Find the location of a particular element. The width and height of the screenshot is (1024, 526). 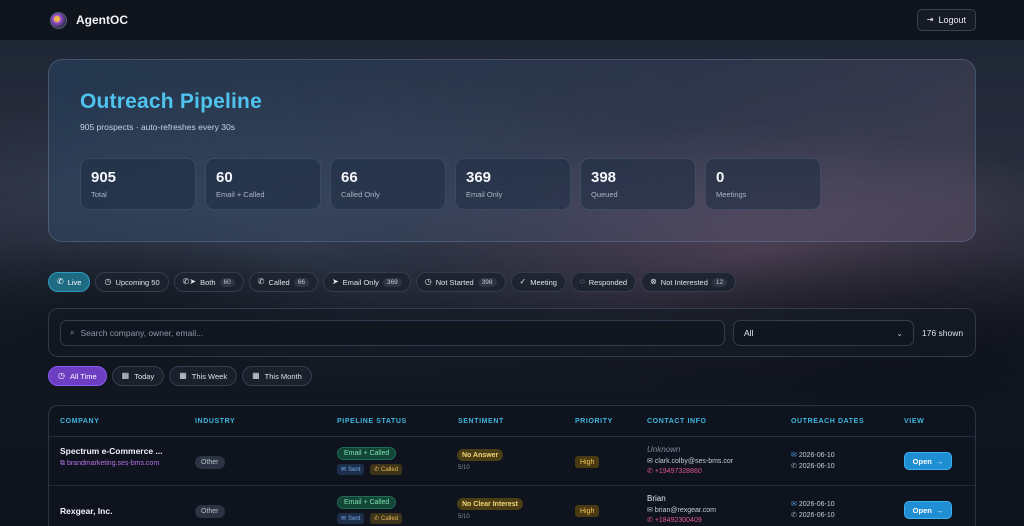

stat-email-called: 60 Email + Called is located at coordinates (263, 184).